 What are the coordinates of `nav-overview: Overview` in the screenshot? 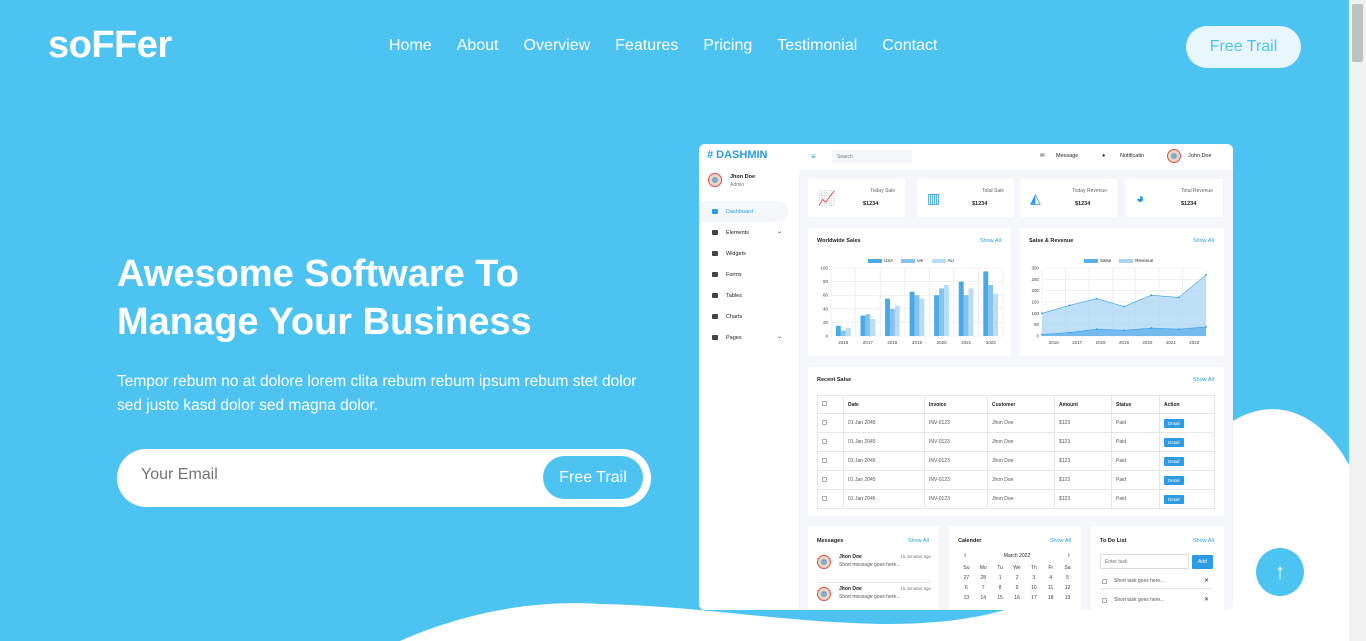 It's located at (557, 46).